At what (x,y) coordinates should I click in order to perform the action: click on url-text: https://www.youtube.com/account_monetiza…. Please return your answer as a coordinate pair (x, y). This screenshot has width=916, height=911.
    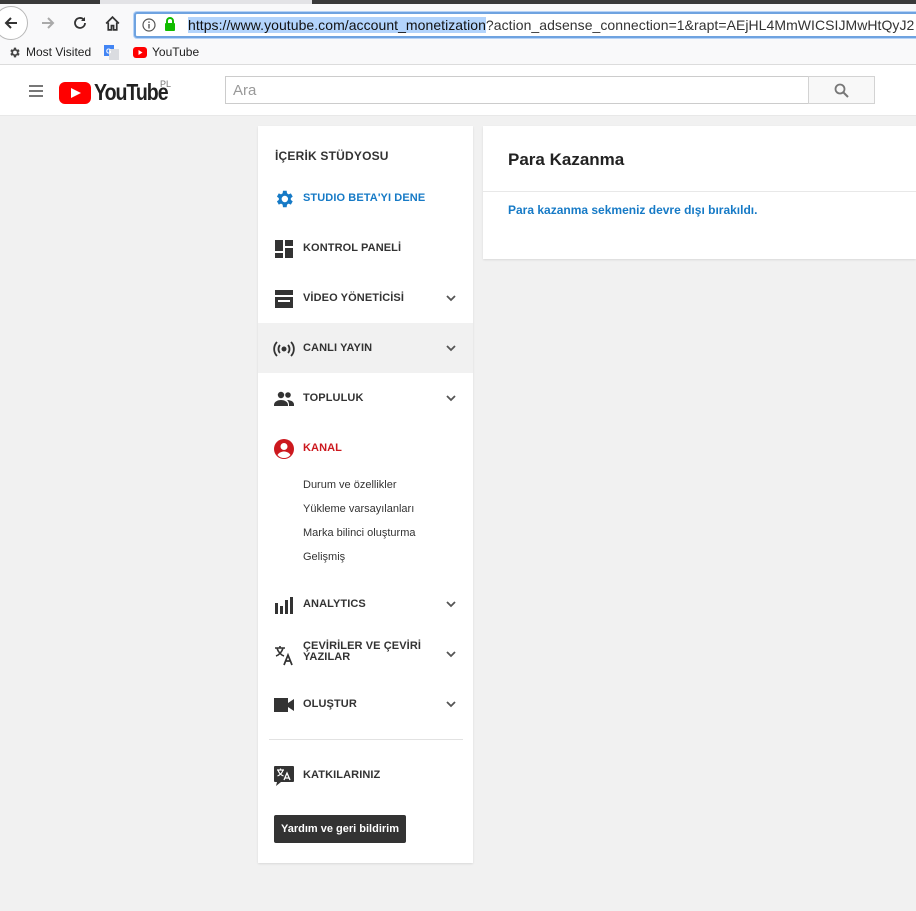
    Looking at the image, I should click on (551, 25).